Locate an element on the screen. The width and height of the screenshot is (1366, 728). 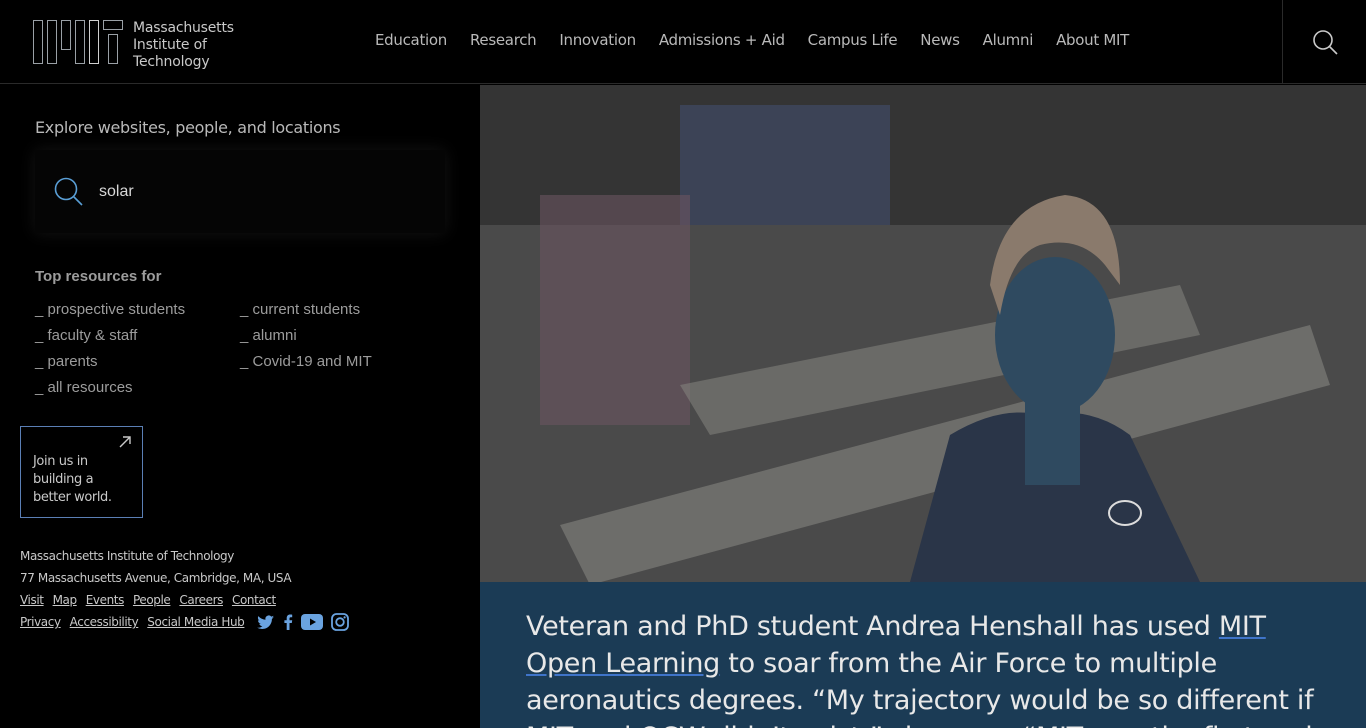
footer-links-row-2: Privacy Accessibility Social Media Hub is located at coordinates (185, 622).